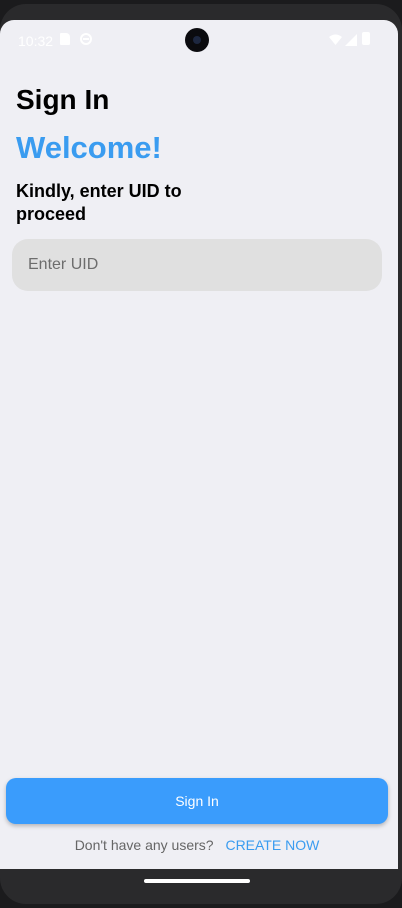 The image size is (402, 908). Describe the element at coordinates (351, 39) in the screenshot. I see `cellular-signal-icon` at that location.